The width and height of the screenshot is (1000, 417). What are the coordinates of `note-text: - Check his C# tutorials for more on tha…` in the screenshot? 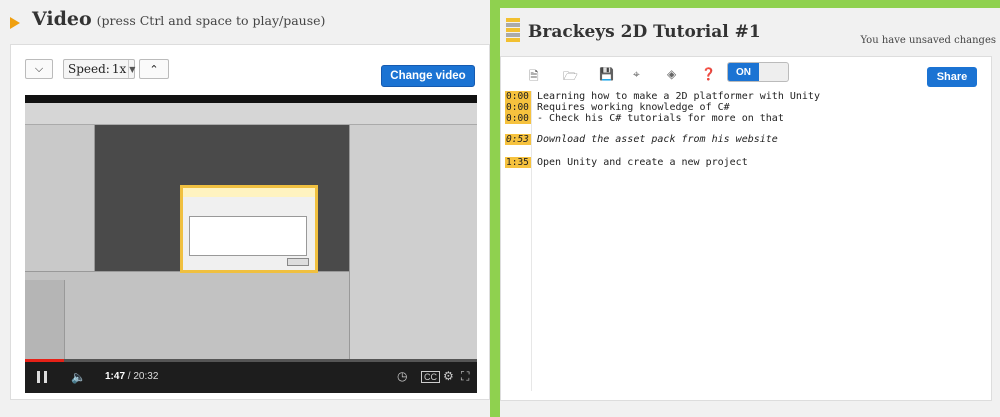 It's located at (660, 118).